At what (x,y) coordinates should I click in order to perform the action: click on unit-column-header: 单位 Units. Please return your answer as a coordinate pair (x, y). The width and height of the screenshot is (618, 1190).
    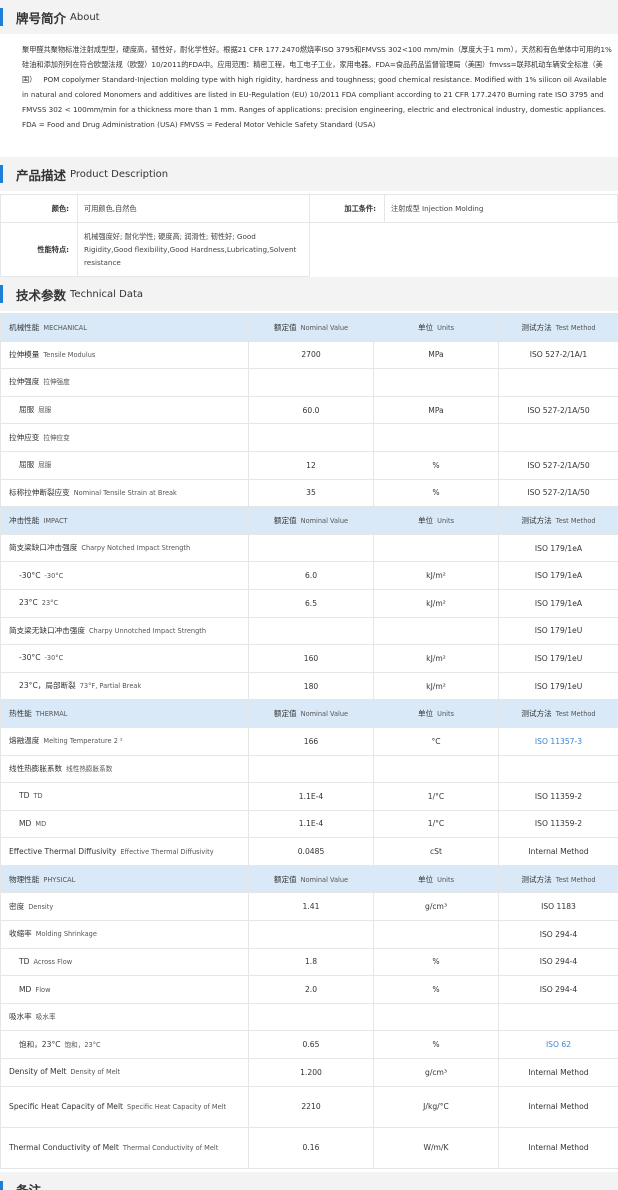
    Looking at the image, I should click on (436, 713).